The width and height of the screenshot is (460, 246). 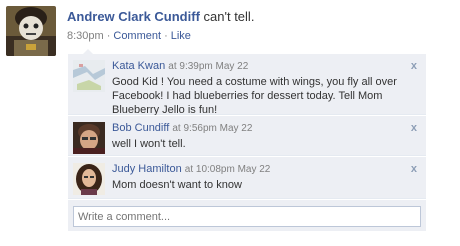 I want to click on write-comment-input, so click(x=247, y=216).